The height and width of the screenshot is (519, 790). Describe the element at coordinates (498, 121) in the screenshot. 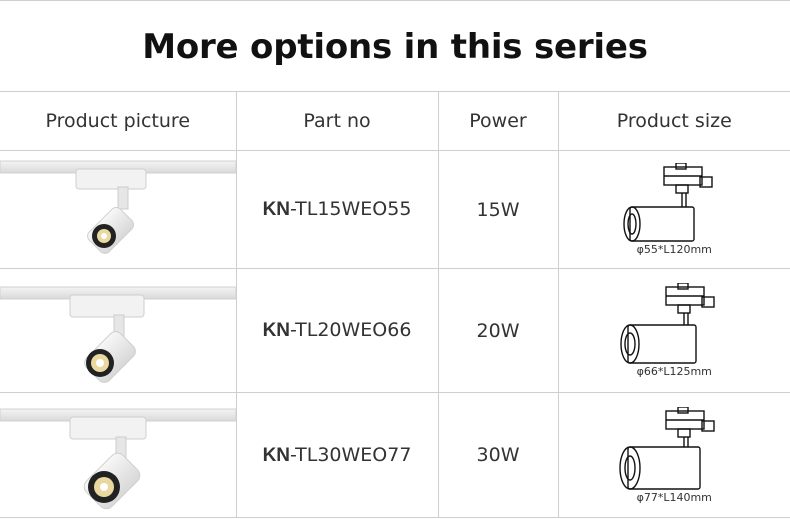

I see `header-power: Power` at that location.